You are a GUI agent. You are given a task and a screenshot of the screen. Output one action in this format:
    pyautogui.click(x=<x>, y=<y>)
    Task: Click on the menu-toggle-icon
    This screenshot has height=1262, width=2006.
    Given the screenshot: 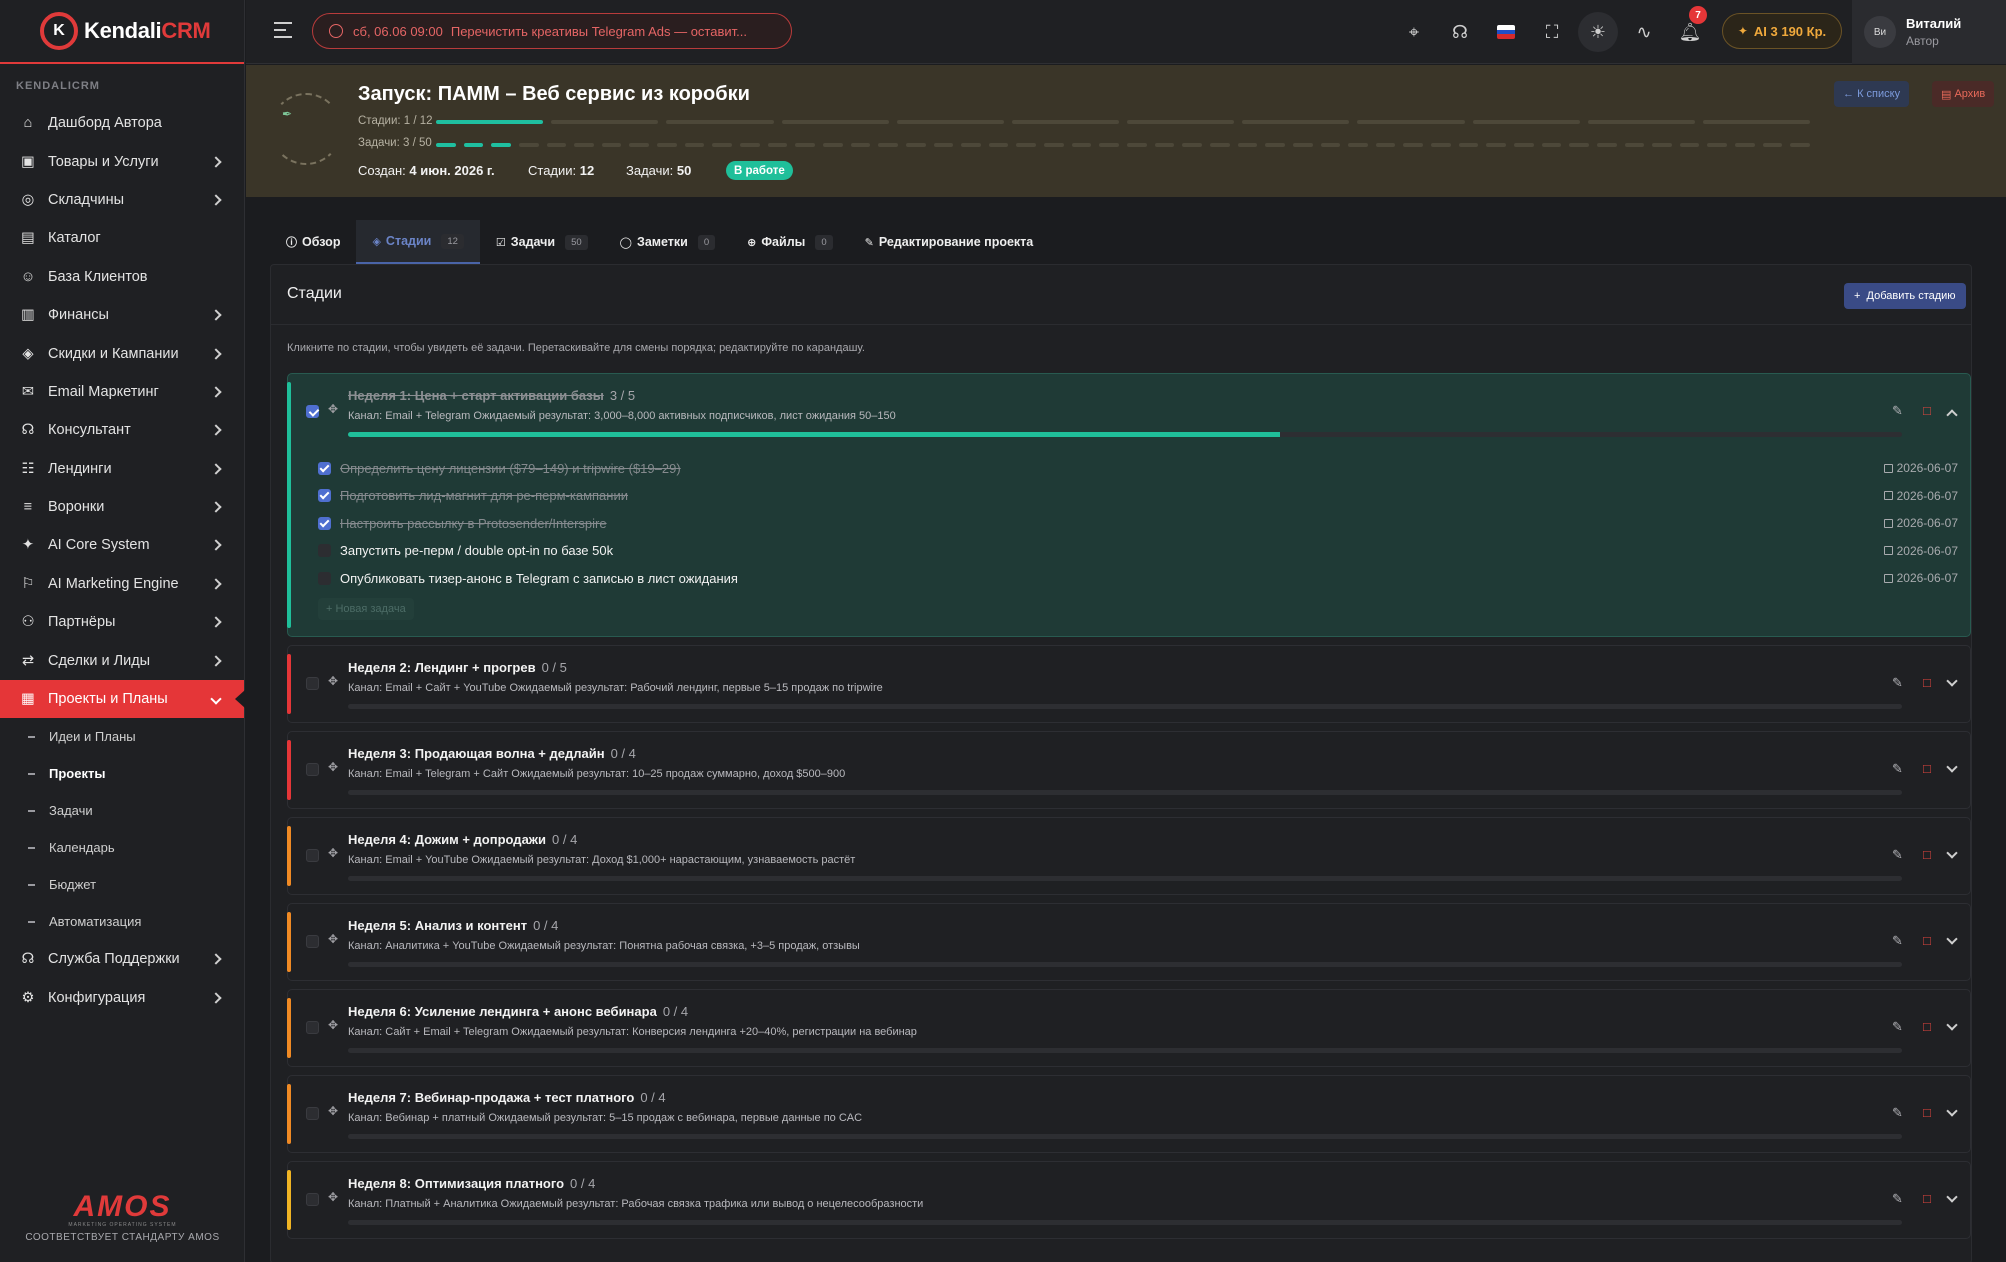 What is the action you would take?
    pyautogui.click(x=283, y=32)
    